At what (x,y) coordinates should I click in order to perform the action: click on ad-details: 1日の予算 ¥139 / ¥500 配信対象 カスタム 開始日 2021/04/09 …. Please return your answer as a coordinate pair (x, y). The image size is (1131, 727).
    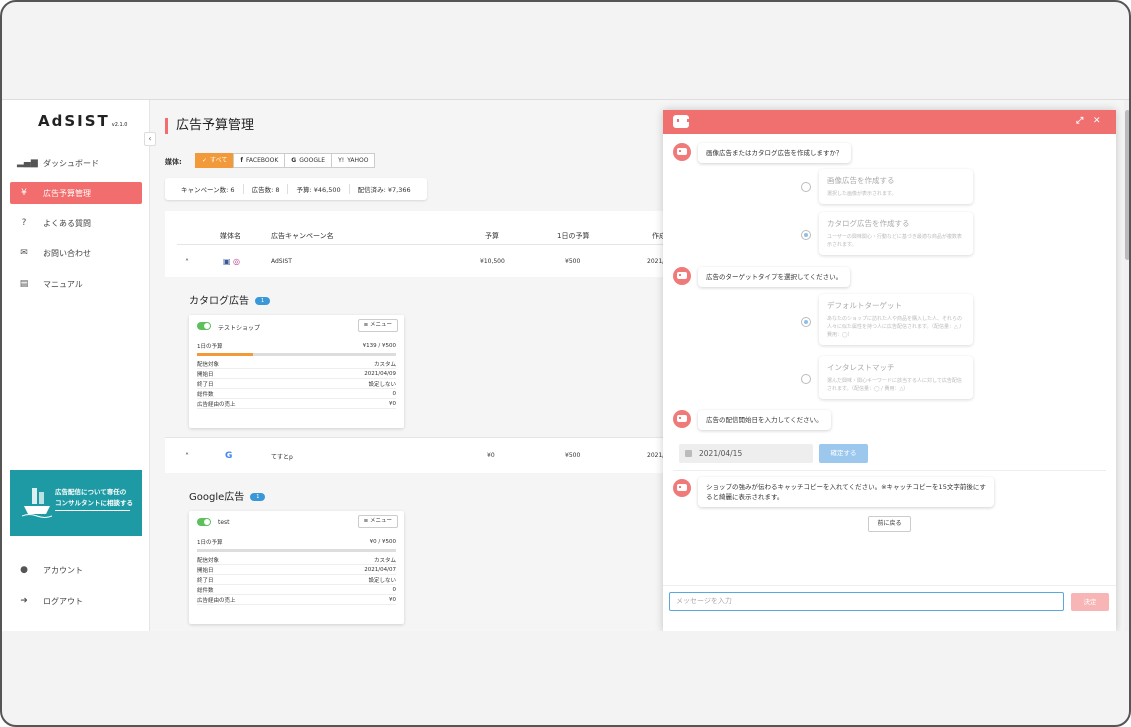
    Looking at the image, I should click on (296, 375).